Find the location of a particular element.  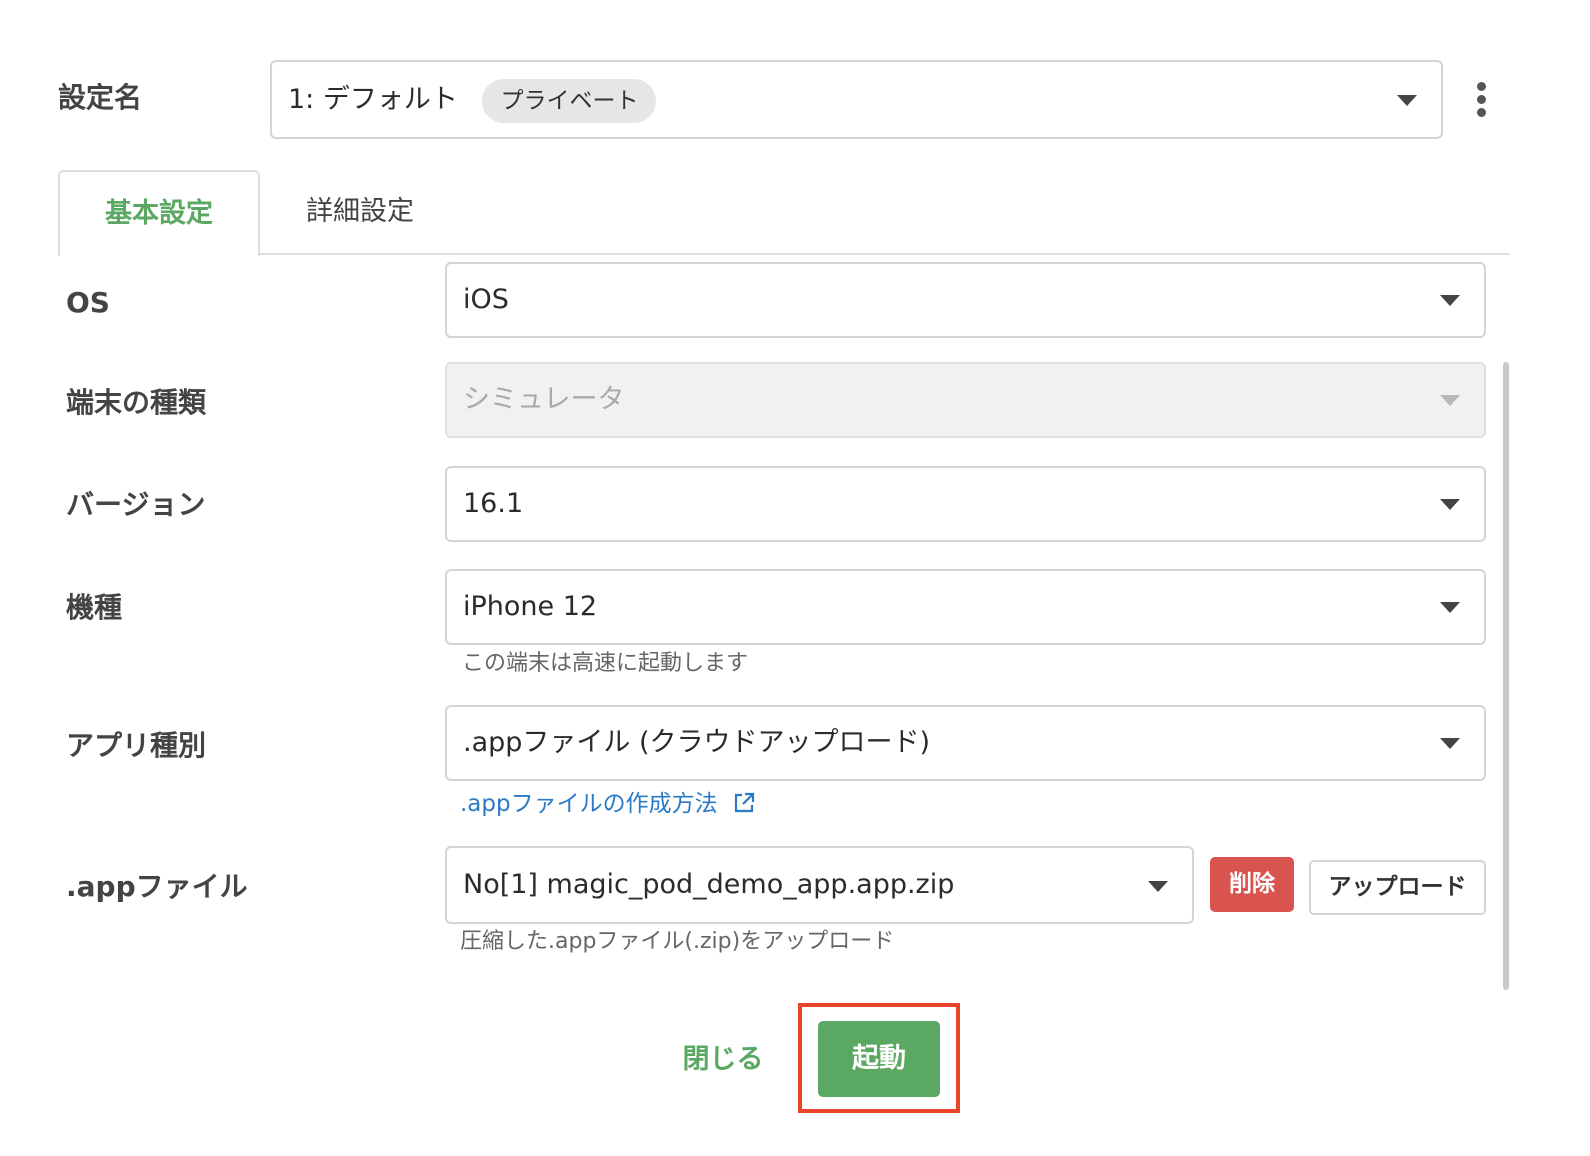

app-file-label: .appファイル is located at coordinates (157, 886).